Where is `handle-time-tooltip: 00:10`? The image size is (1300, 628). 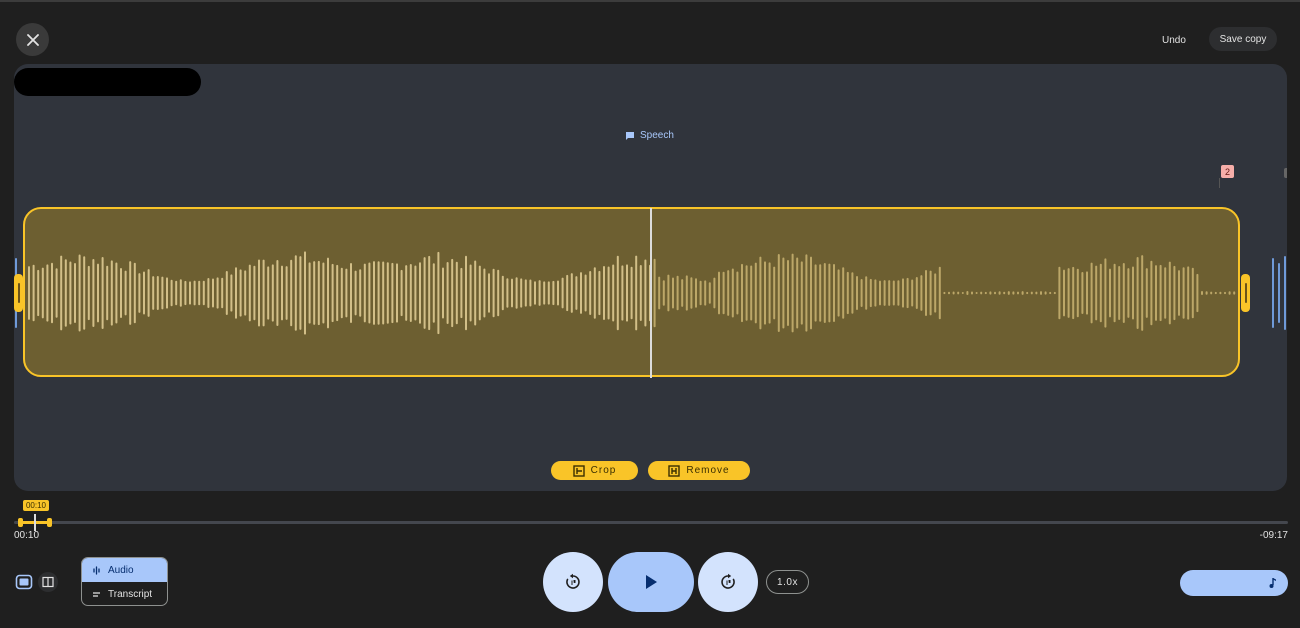
handle-time-tooltip: 00:10 is located at coordinates (36, 505).